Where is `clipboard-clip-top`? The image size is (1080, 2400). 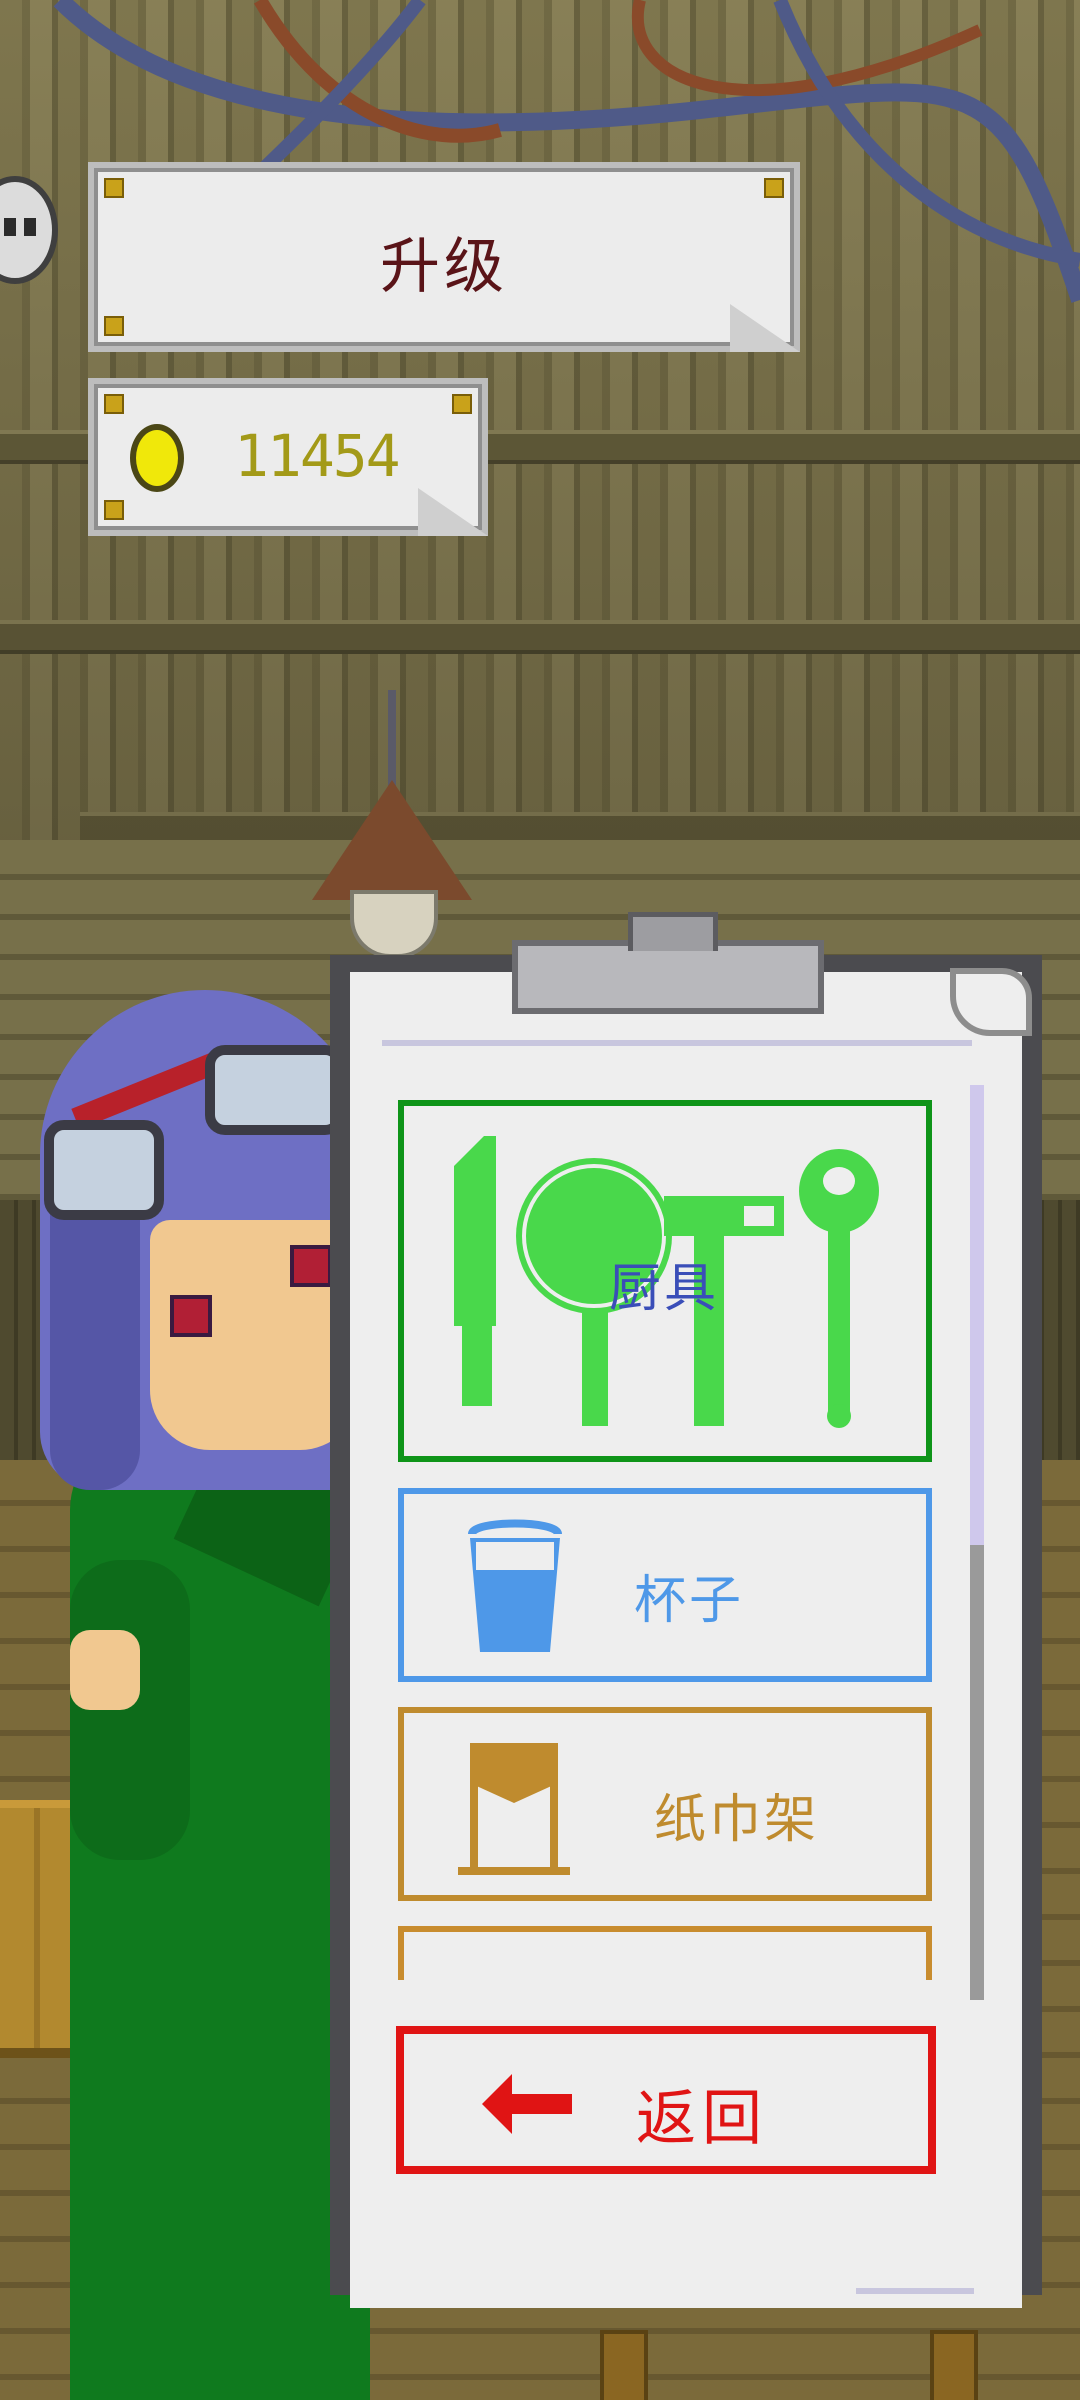
clipboard-clip-top is located at coordinates (673, 931).